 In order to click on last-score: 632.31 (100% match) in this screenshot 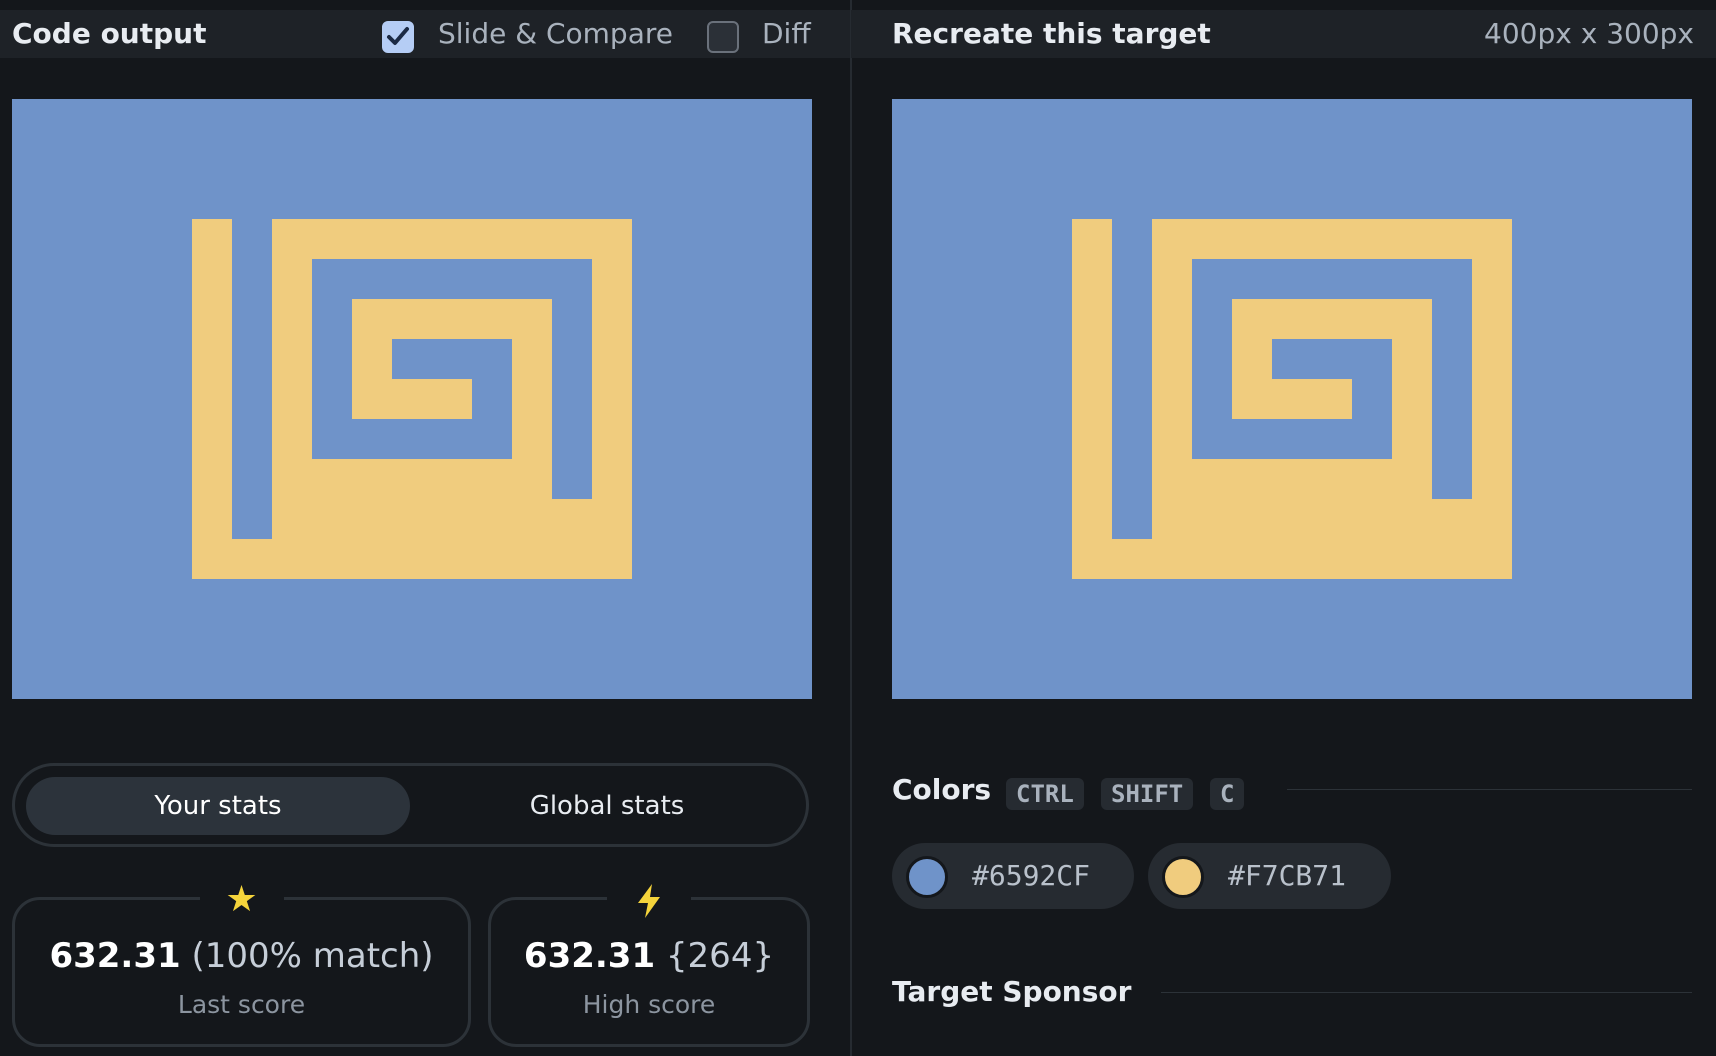, I will do `click(241, 956)`.